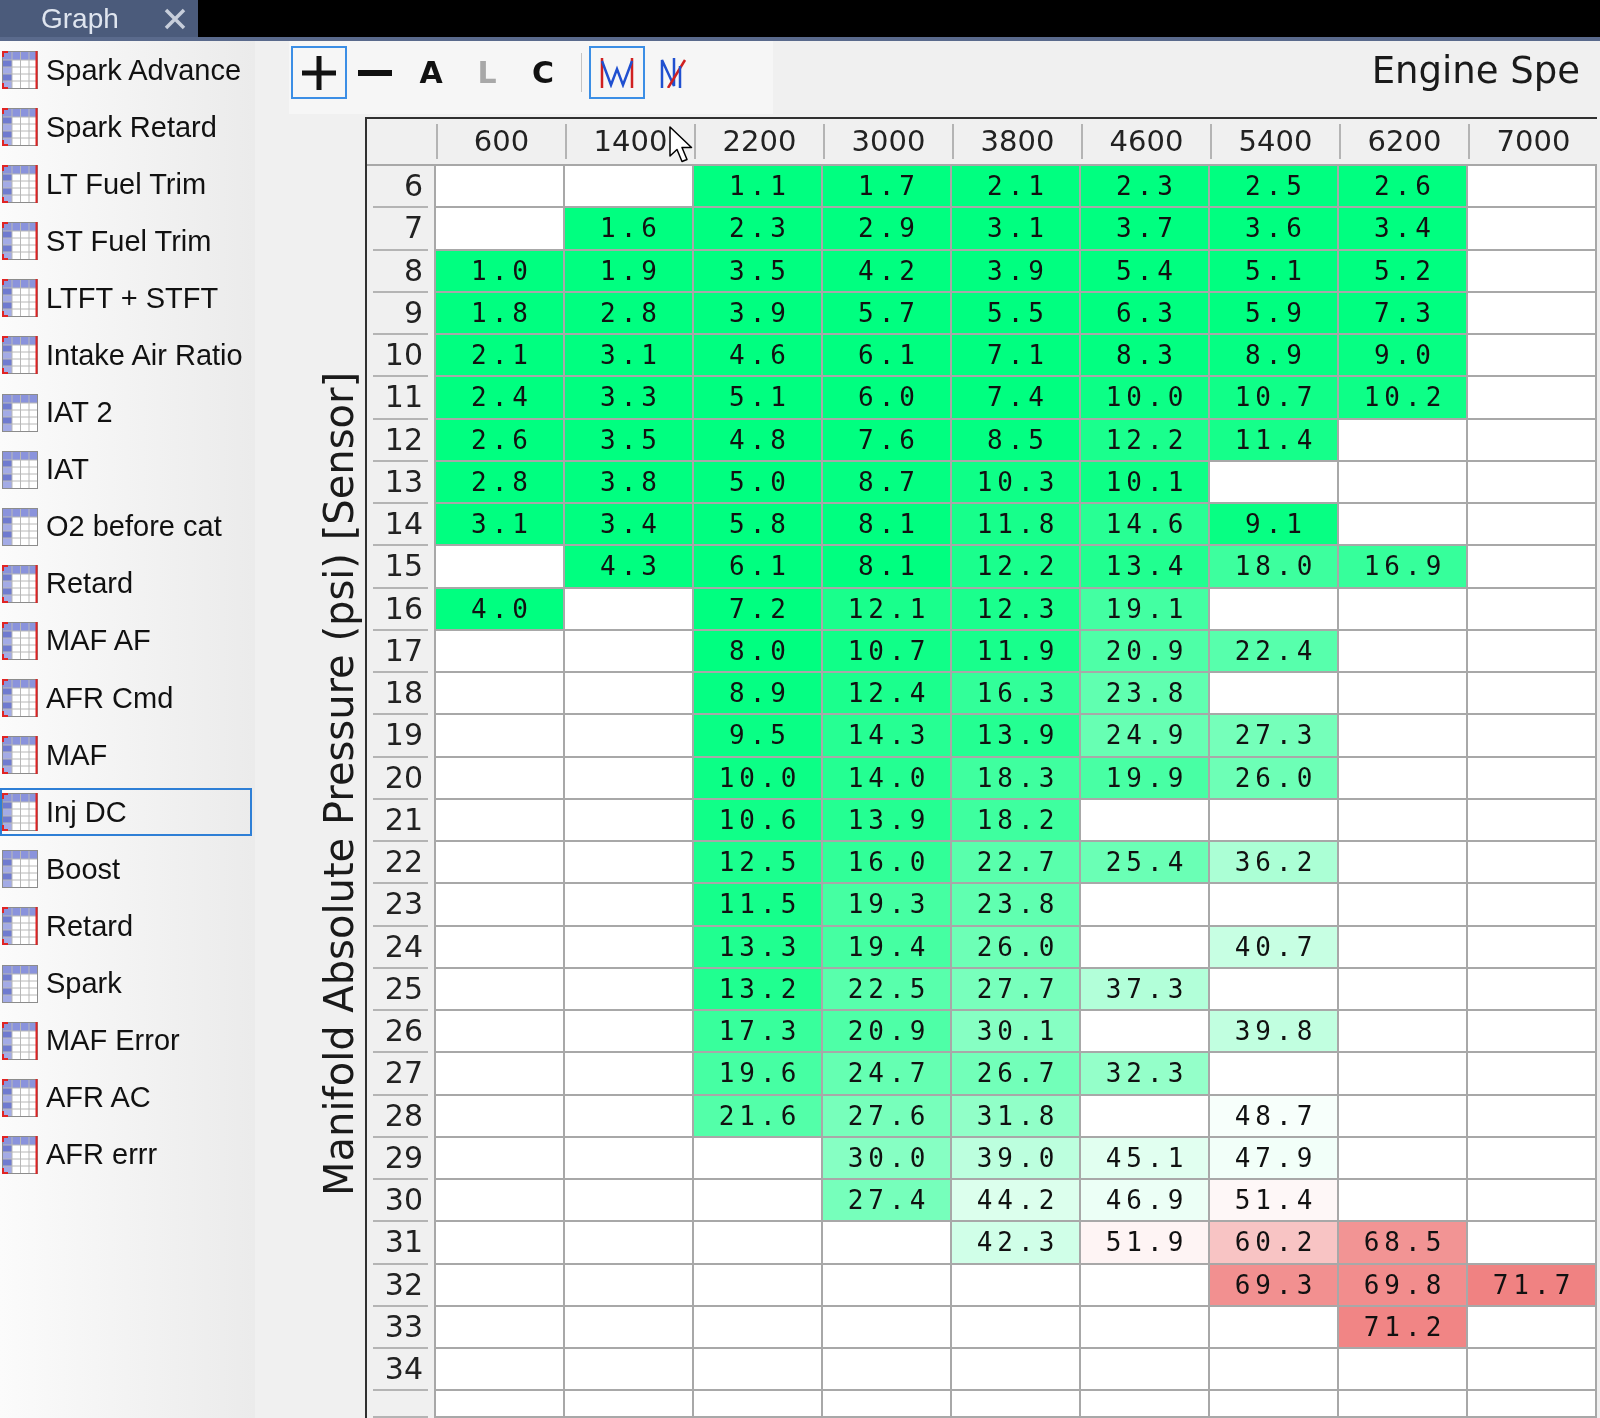 The width and height of the screenshot is (1600, 1418). What do you see at coordinates (1145, 989) in the screenshot?
I see `table-cell: 37.3` at bounding box center [1145, 989].